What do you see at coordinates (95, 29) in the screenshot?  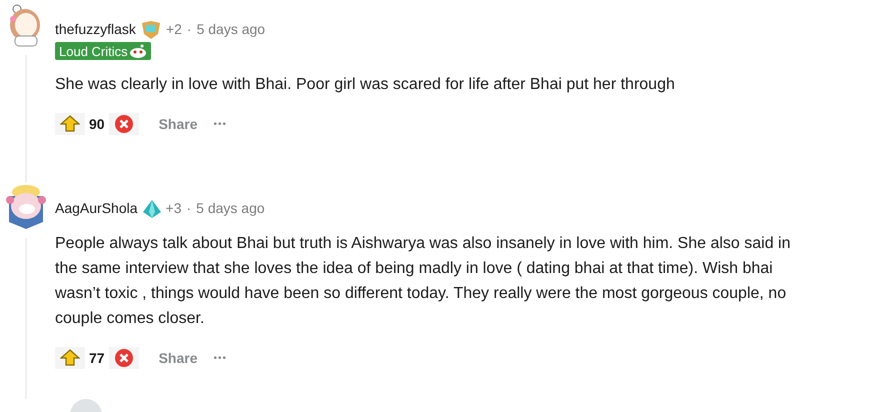 I see `username: thefuzzyflask` at bounding box center [95, 29].